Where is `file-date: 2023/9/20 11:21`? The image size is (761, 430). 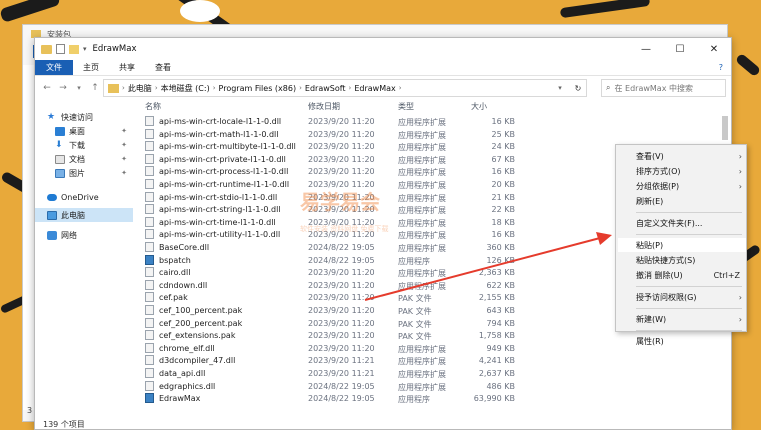 file-date: 2023/9/20 11:21 is located at coordinates (341, 361).